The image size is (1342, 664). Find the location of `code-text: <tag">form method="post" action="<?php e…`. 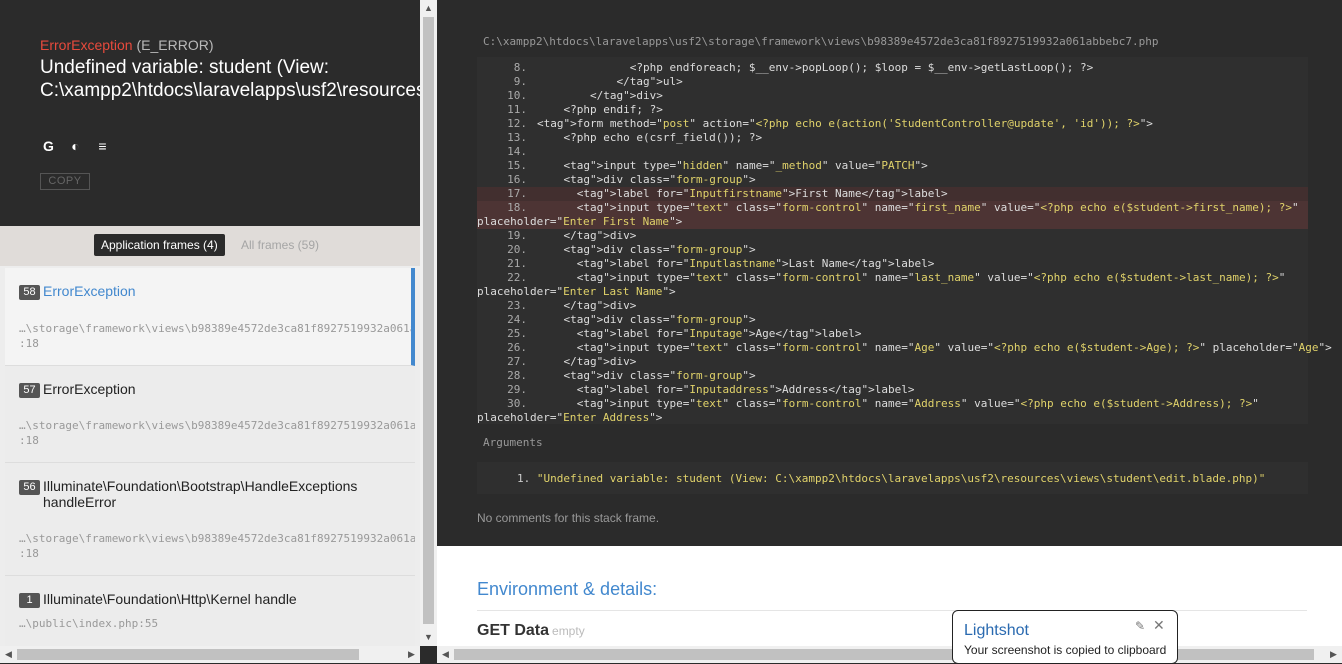

code-text: <tag">form method="post" action="<?php e… is located at coordinates (845, 123).